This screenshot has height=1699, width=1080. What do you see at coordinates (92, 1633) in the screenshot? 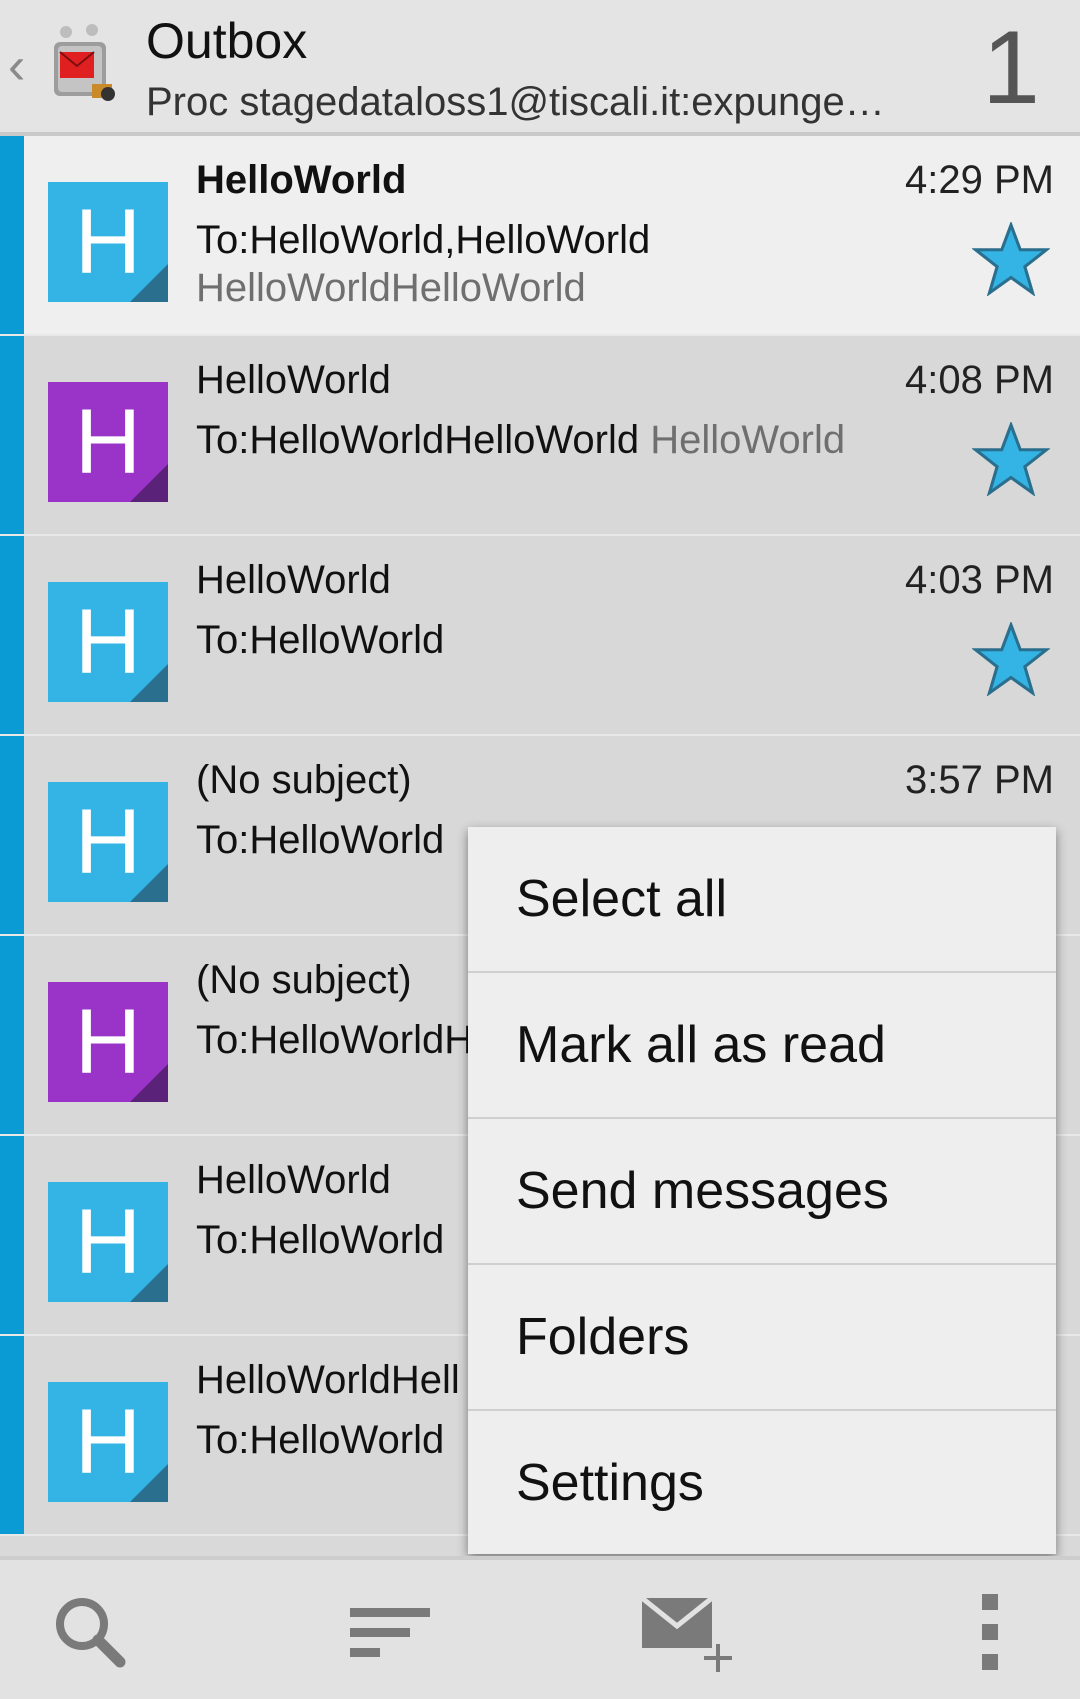
I see `search-icon` at bounding box center [92, 1633].